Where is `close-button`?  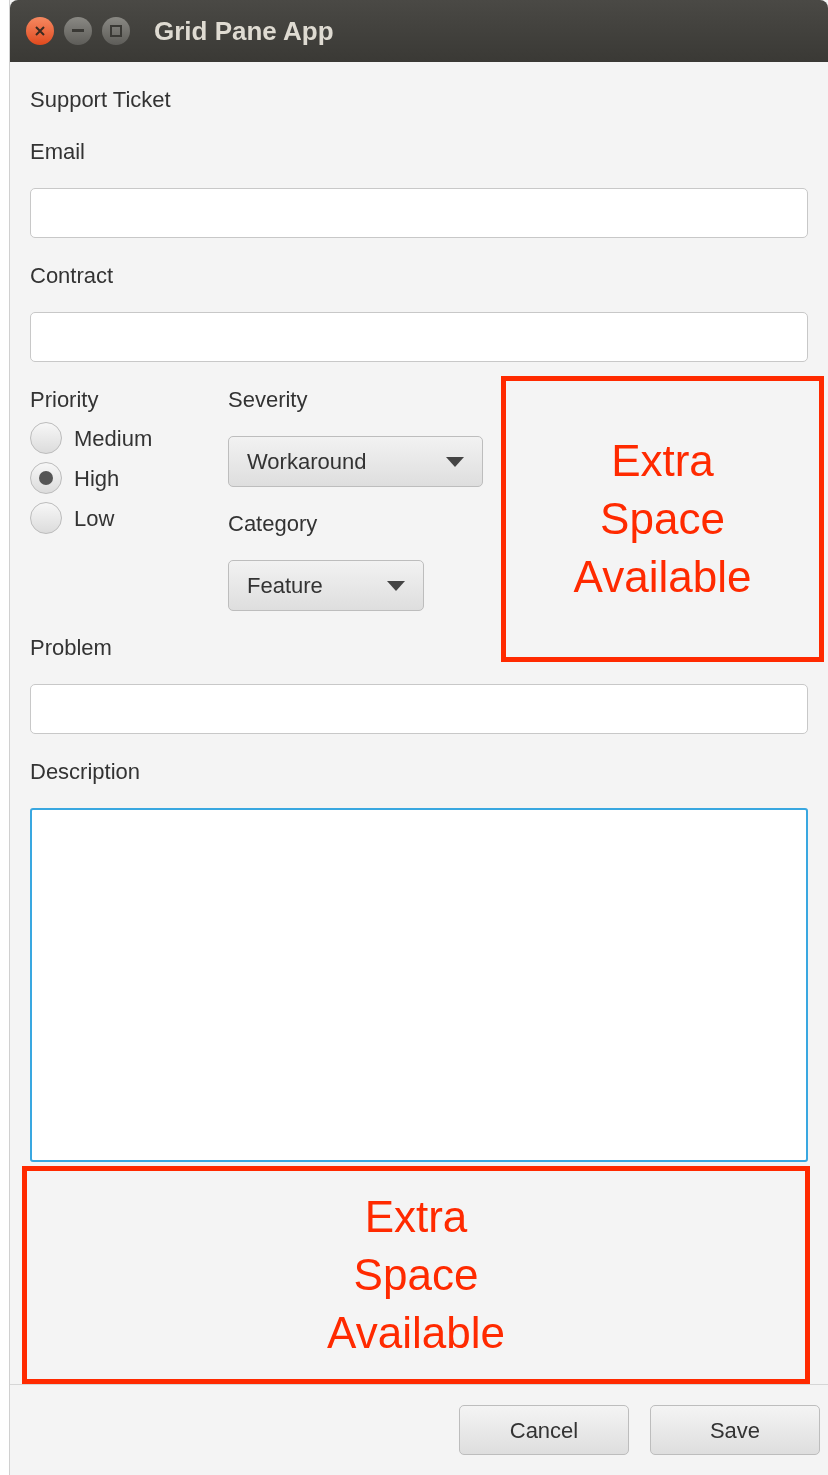
close-button is located at coordinates (40, 31).